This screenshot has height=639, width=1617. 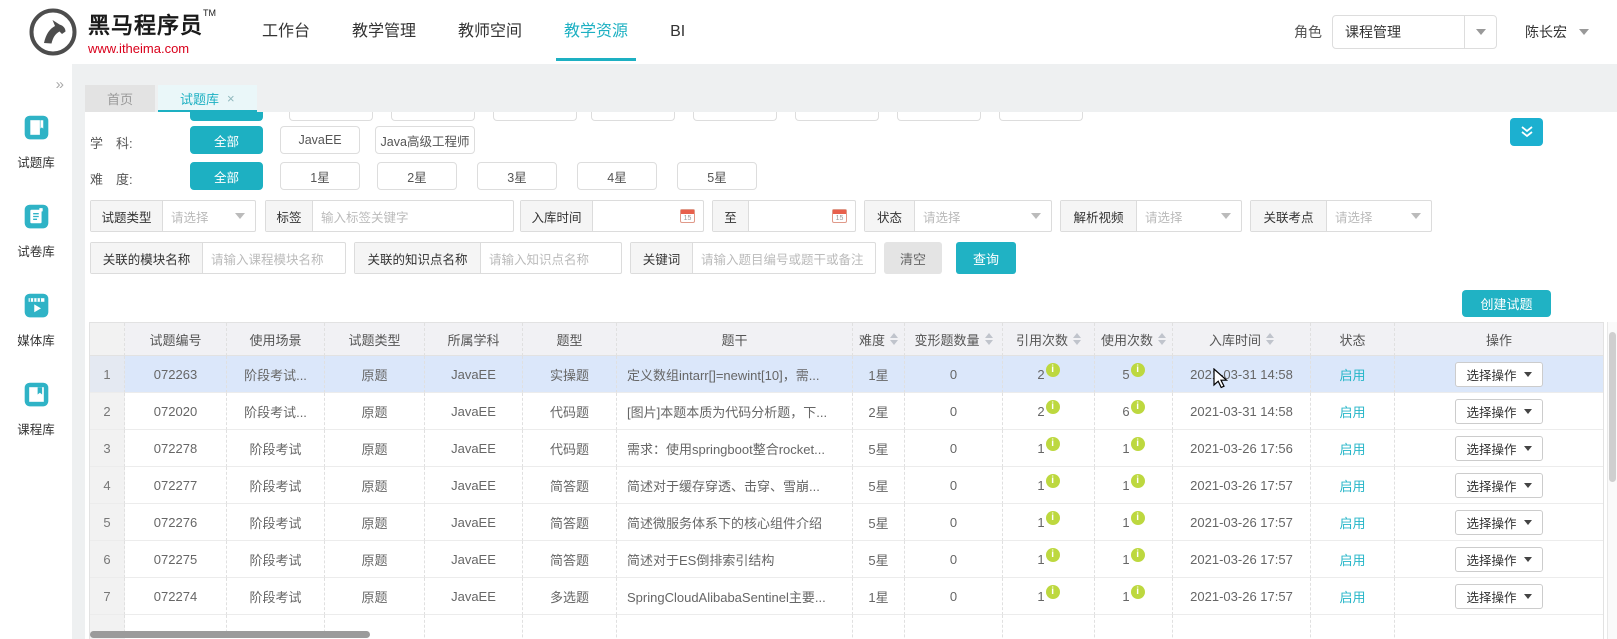 I want to click on difficulty-option-3星: 3星, so click(x=517, y=176).